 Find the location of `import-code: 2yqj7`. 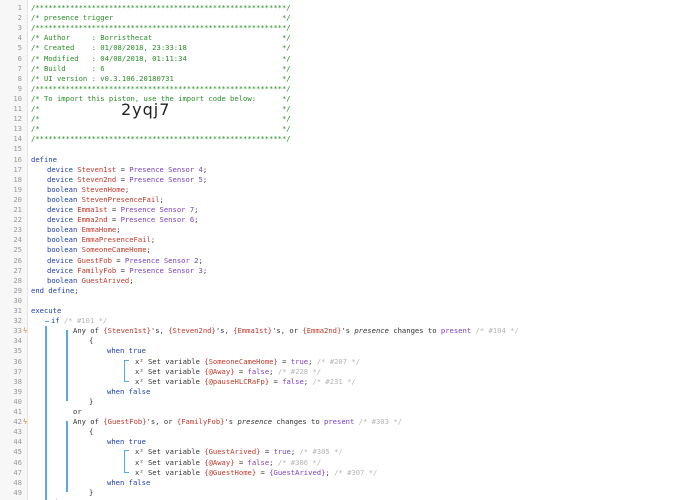

import-code: 2yqj7 is located at coordinates (146, 110).